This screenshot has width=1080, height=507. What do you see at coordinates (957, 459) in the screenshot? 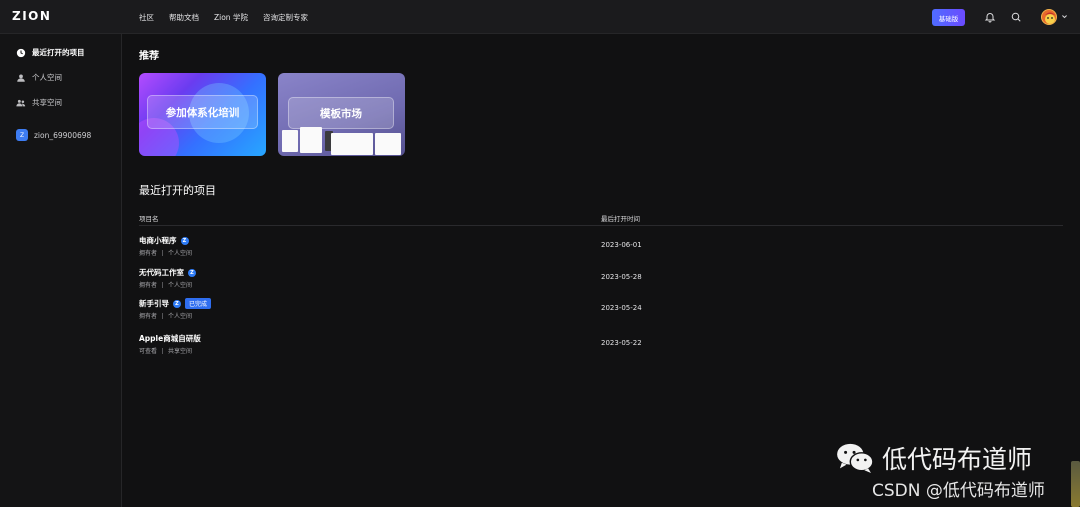
I see `watermark-title: 低代码布道师` at bounding box center [957, 459].